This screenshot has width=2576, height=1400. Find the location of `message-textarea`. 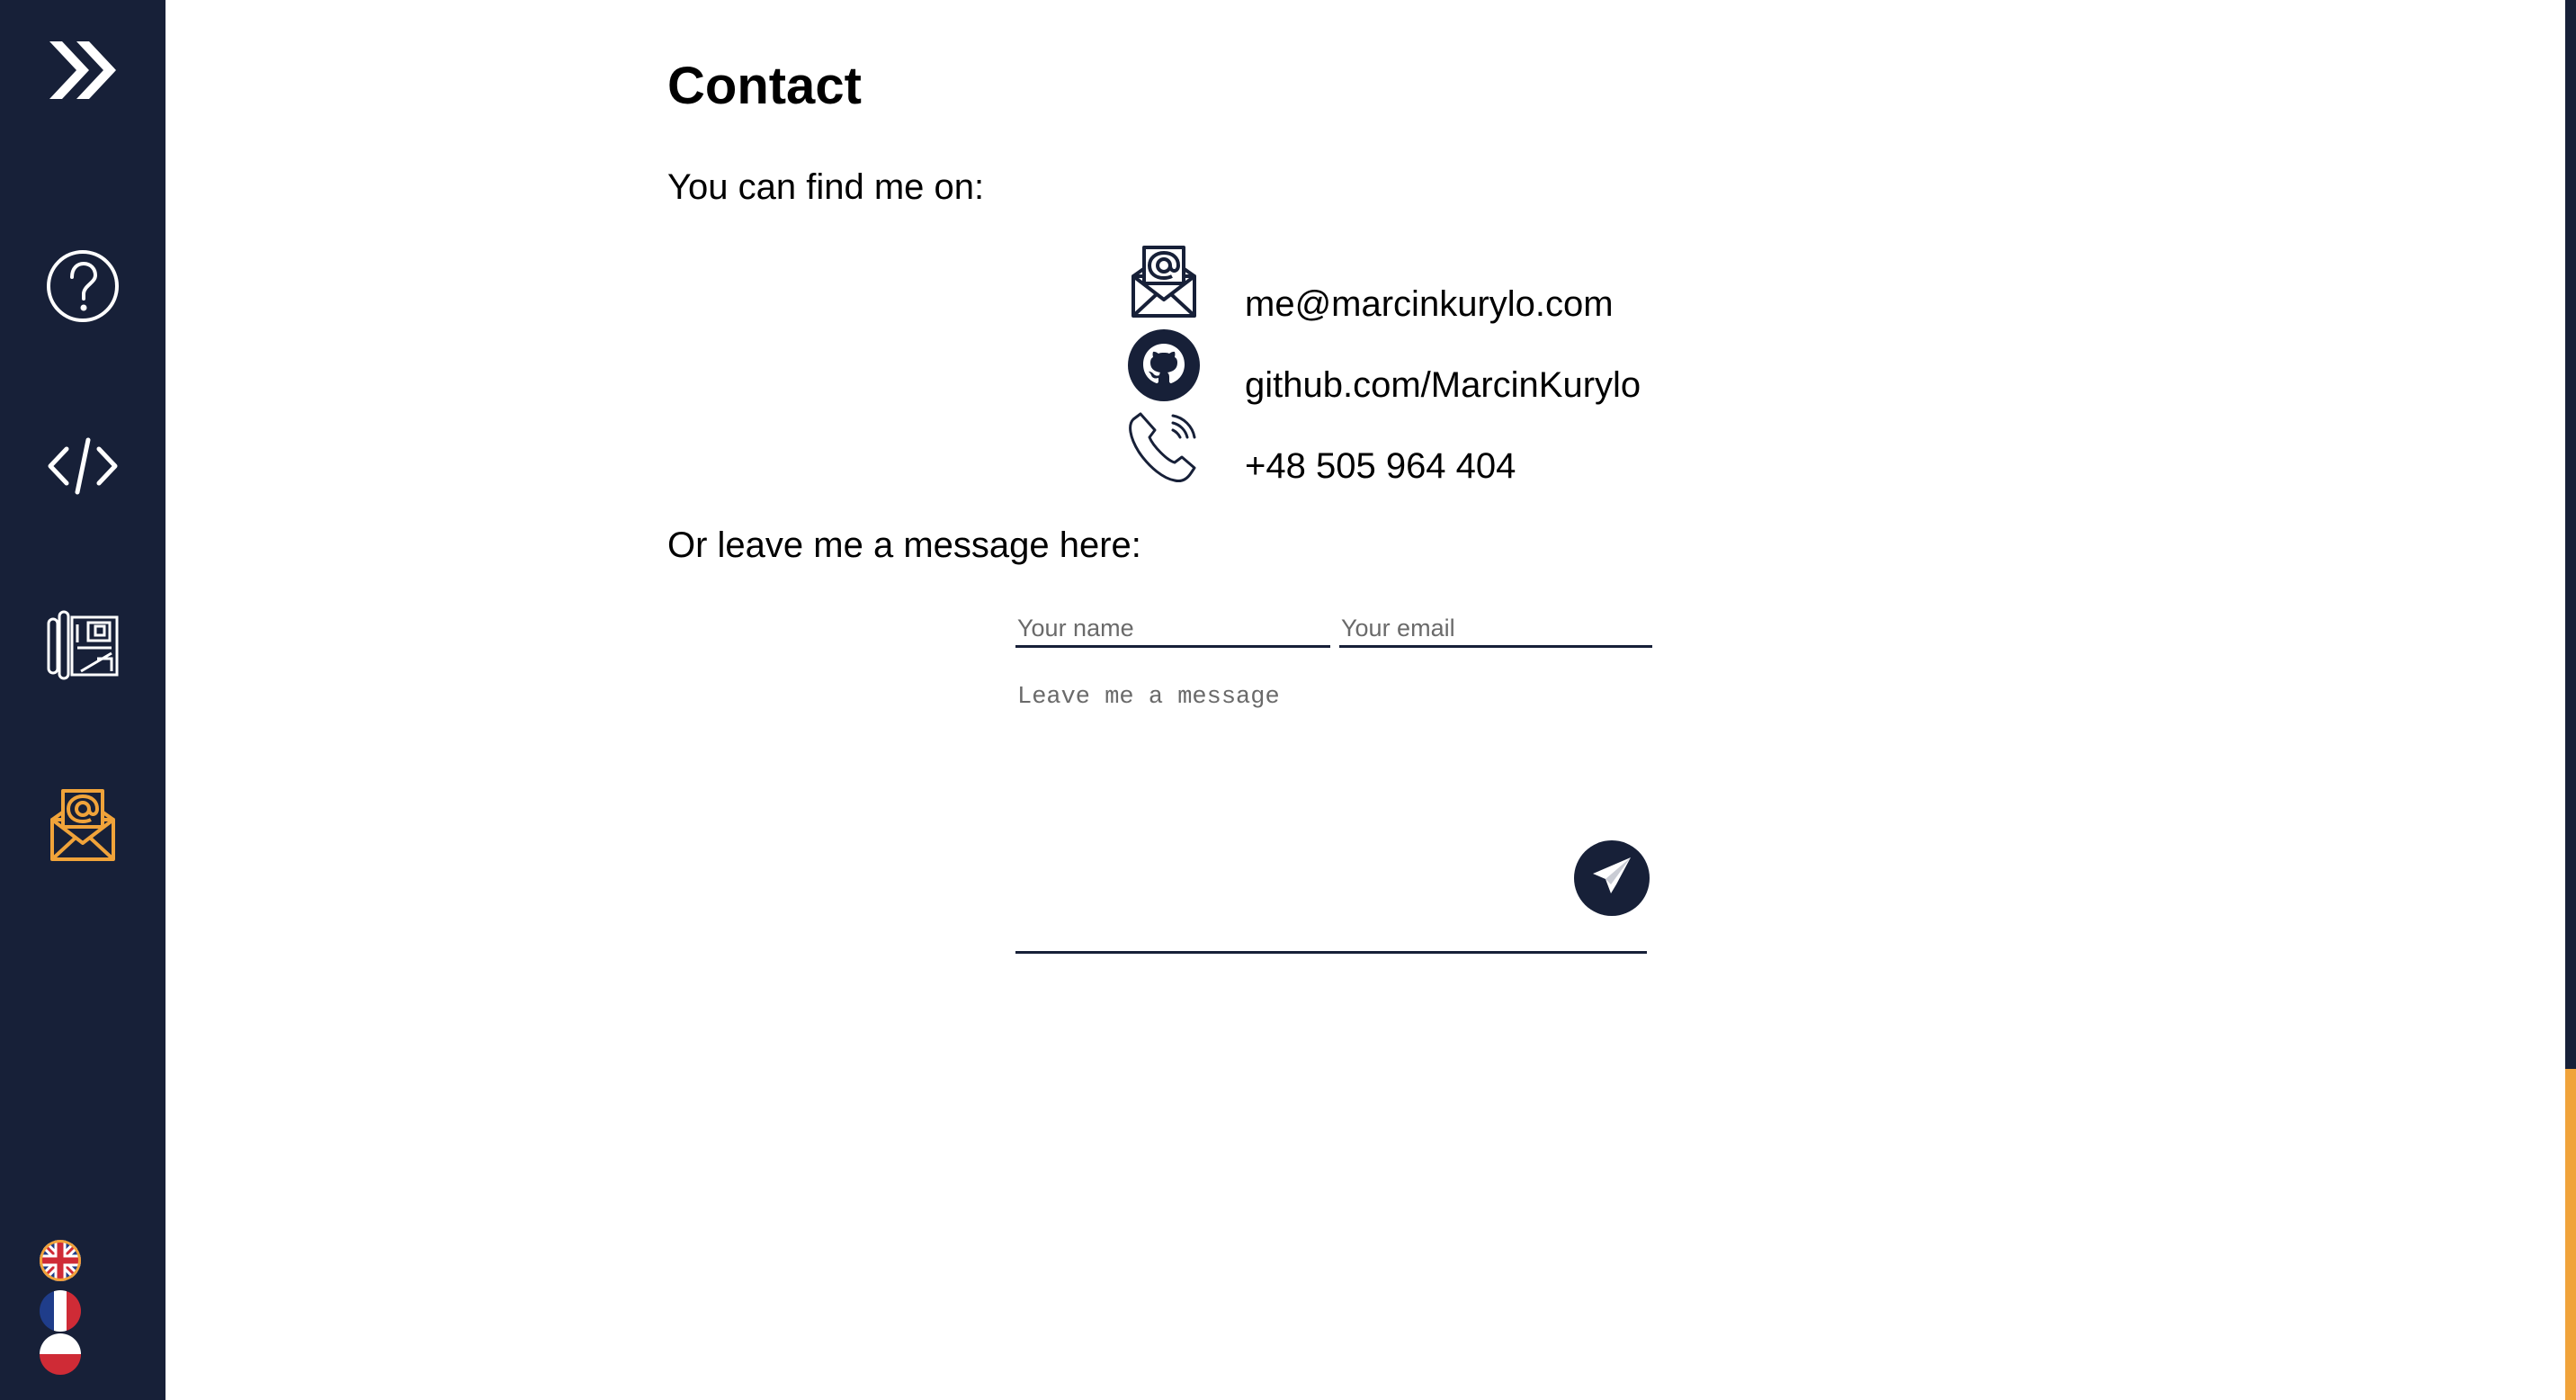

message-textarea is located at coordinates (1331, 815).